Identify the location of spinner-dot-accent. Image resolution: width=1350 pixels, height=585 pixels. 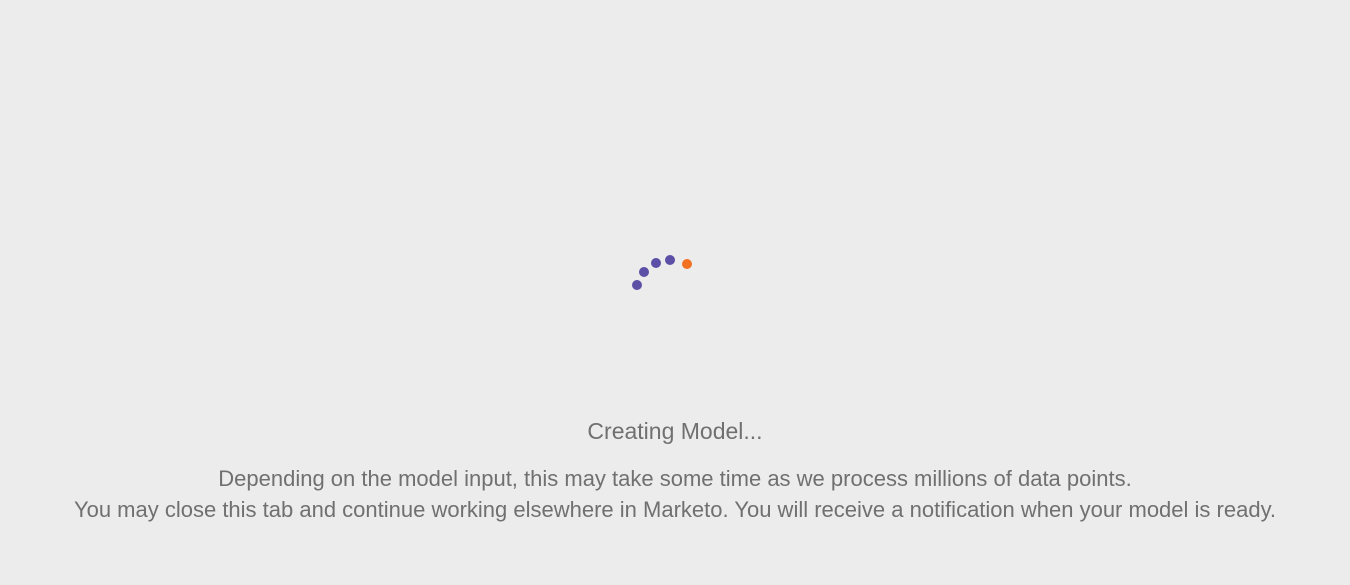
(687, 264).